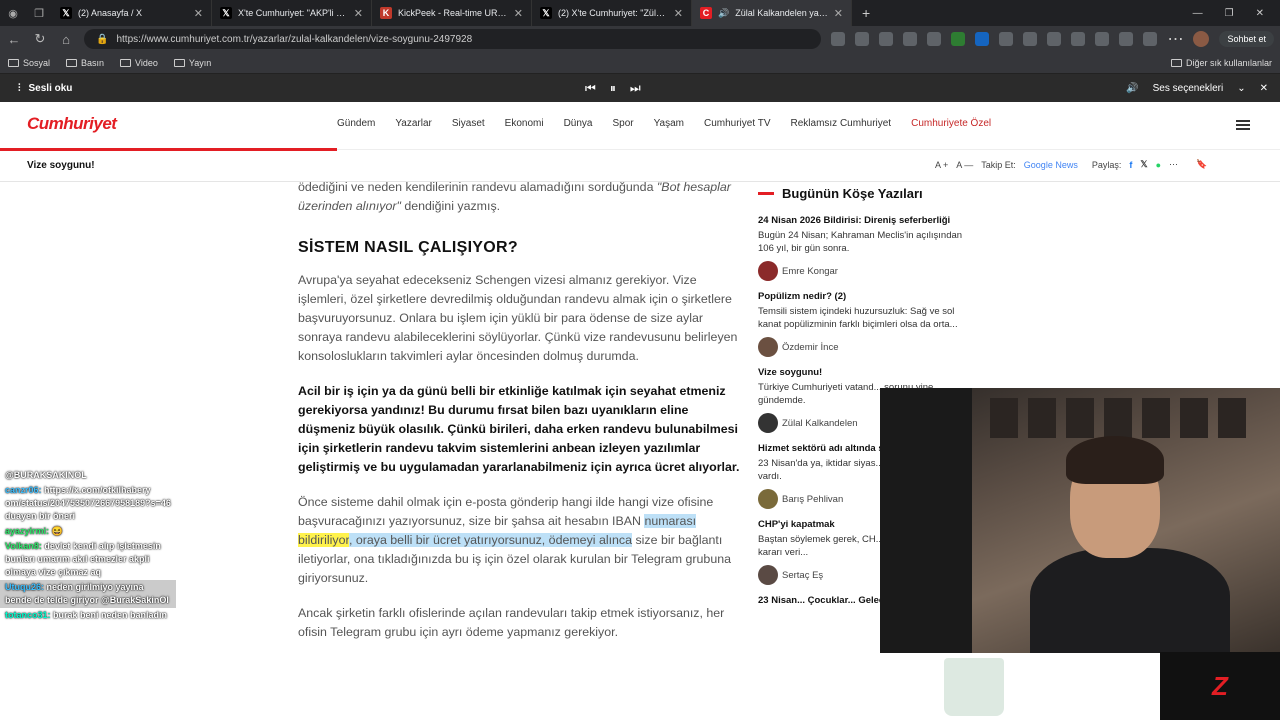  What do you see at coordinates (323, 540) in the screenshot?
I see `read-aloud-current-word: bildiriliyor` at bounding box center [323, 540].